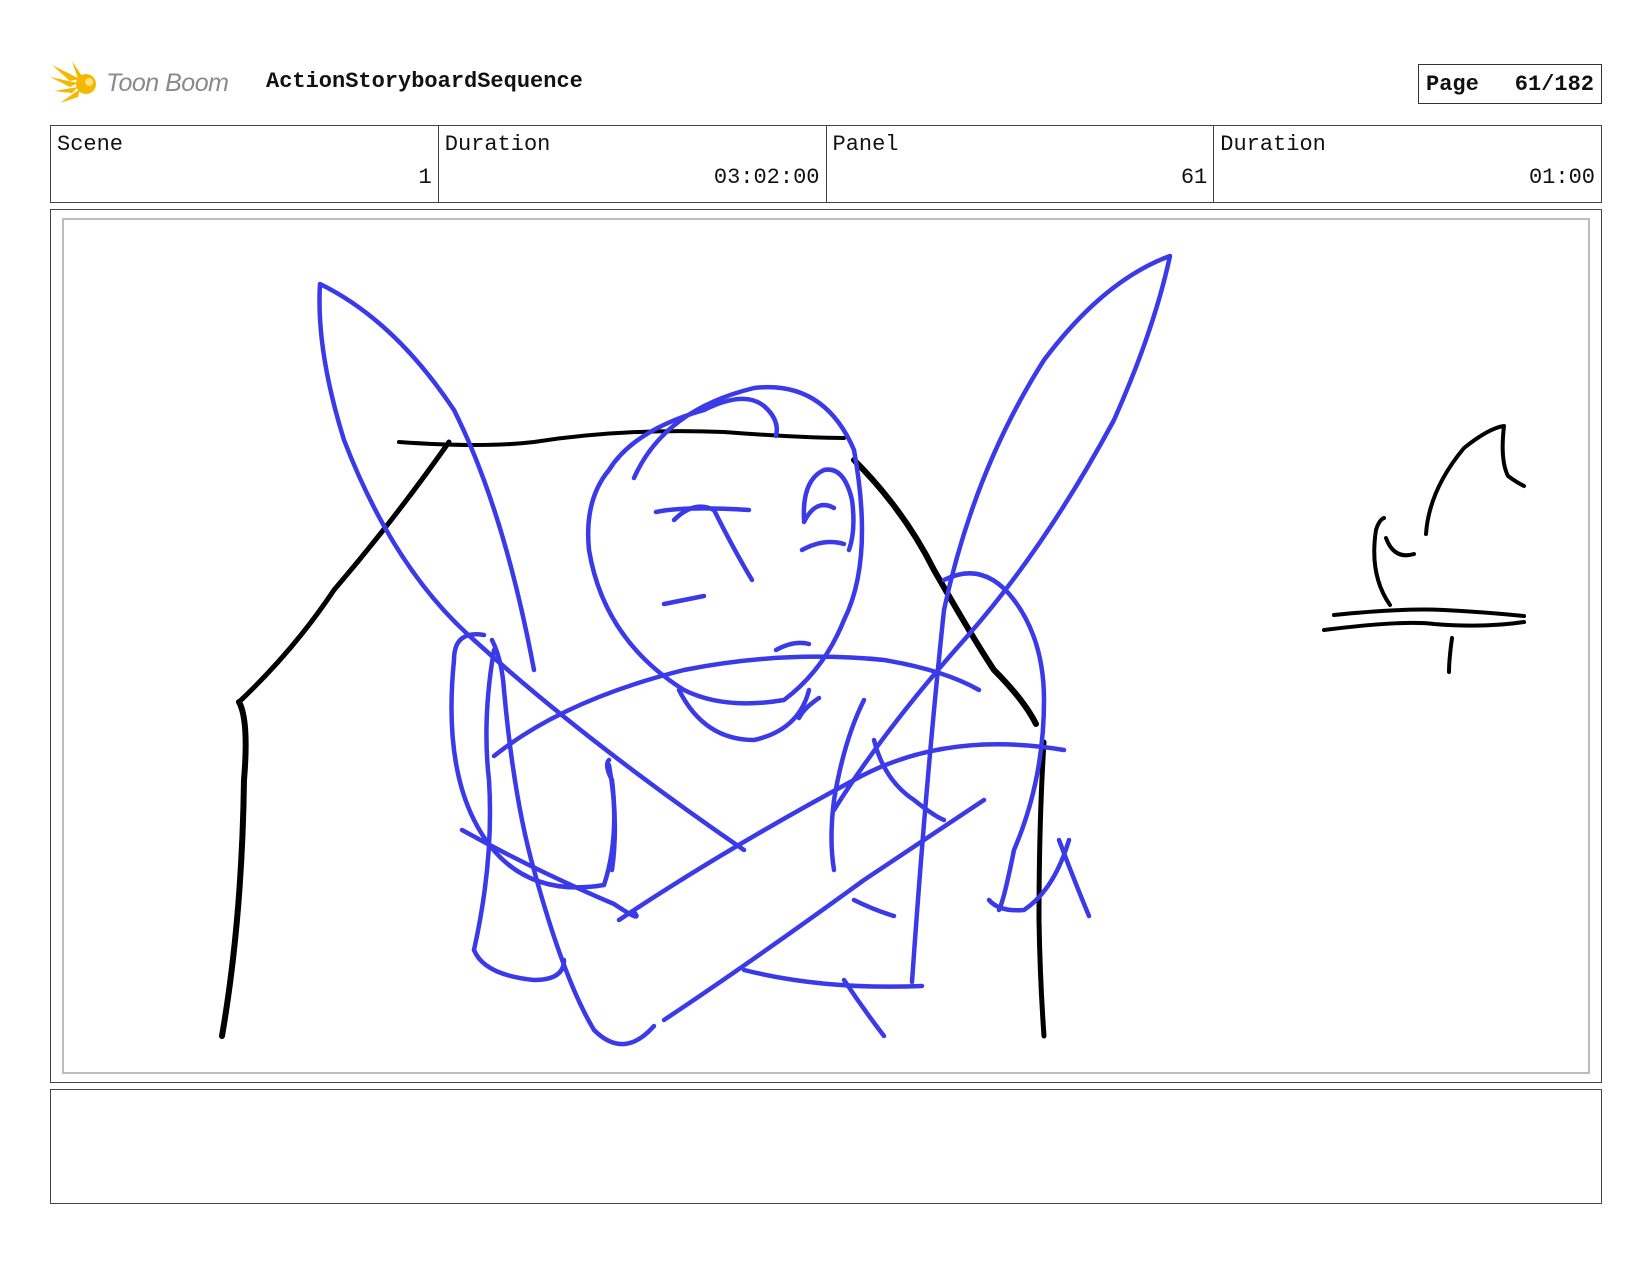 This screenshot has height=1275, width=1650. I want to click on left-arm-upper, so click(533, 761).